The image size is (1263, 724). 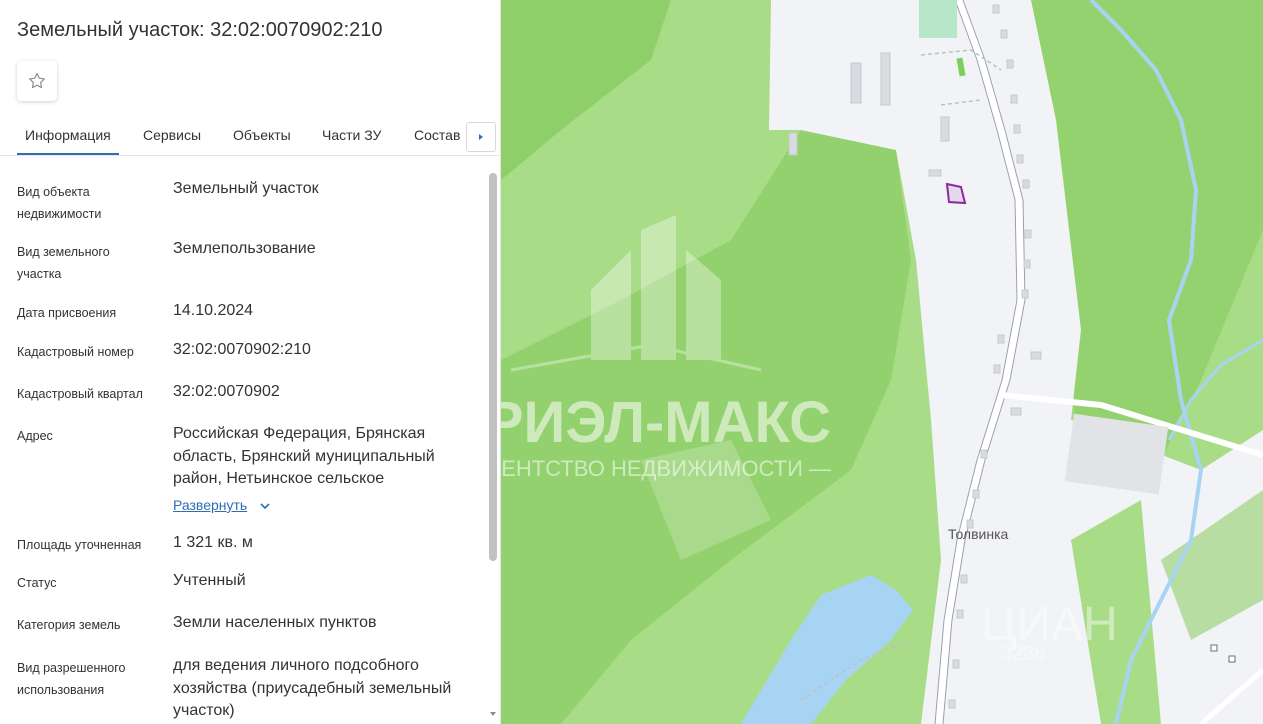 What do you see at coordinates (1023, 654) in the screenshot?
I see `watermark-right-sub: 3286` at bounding box center [1023, 654].